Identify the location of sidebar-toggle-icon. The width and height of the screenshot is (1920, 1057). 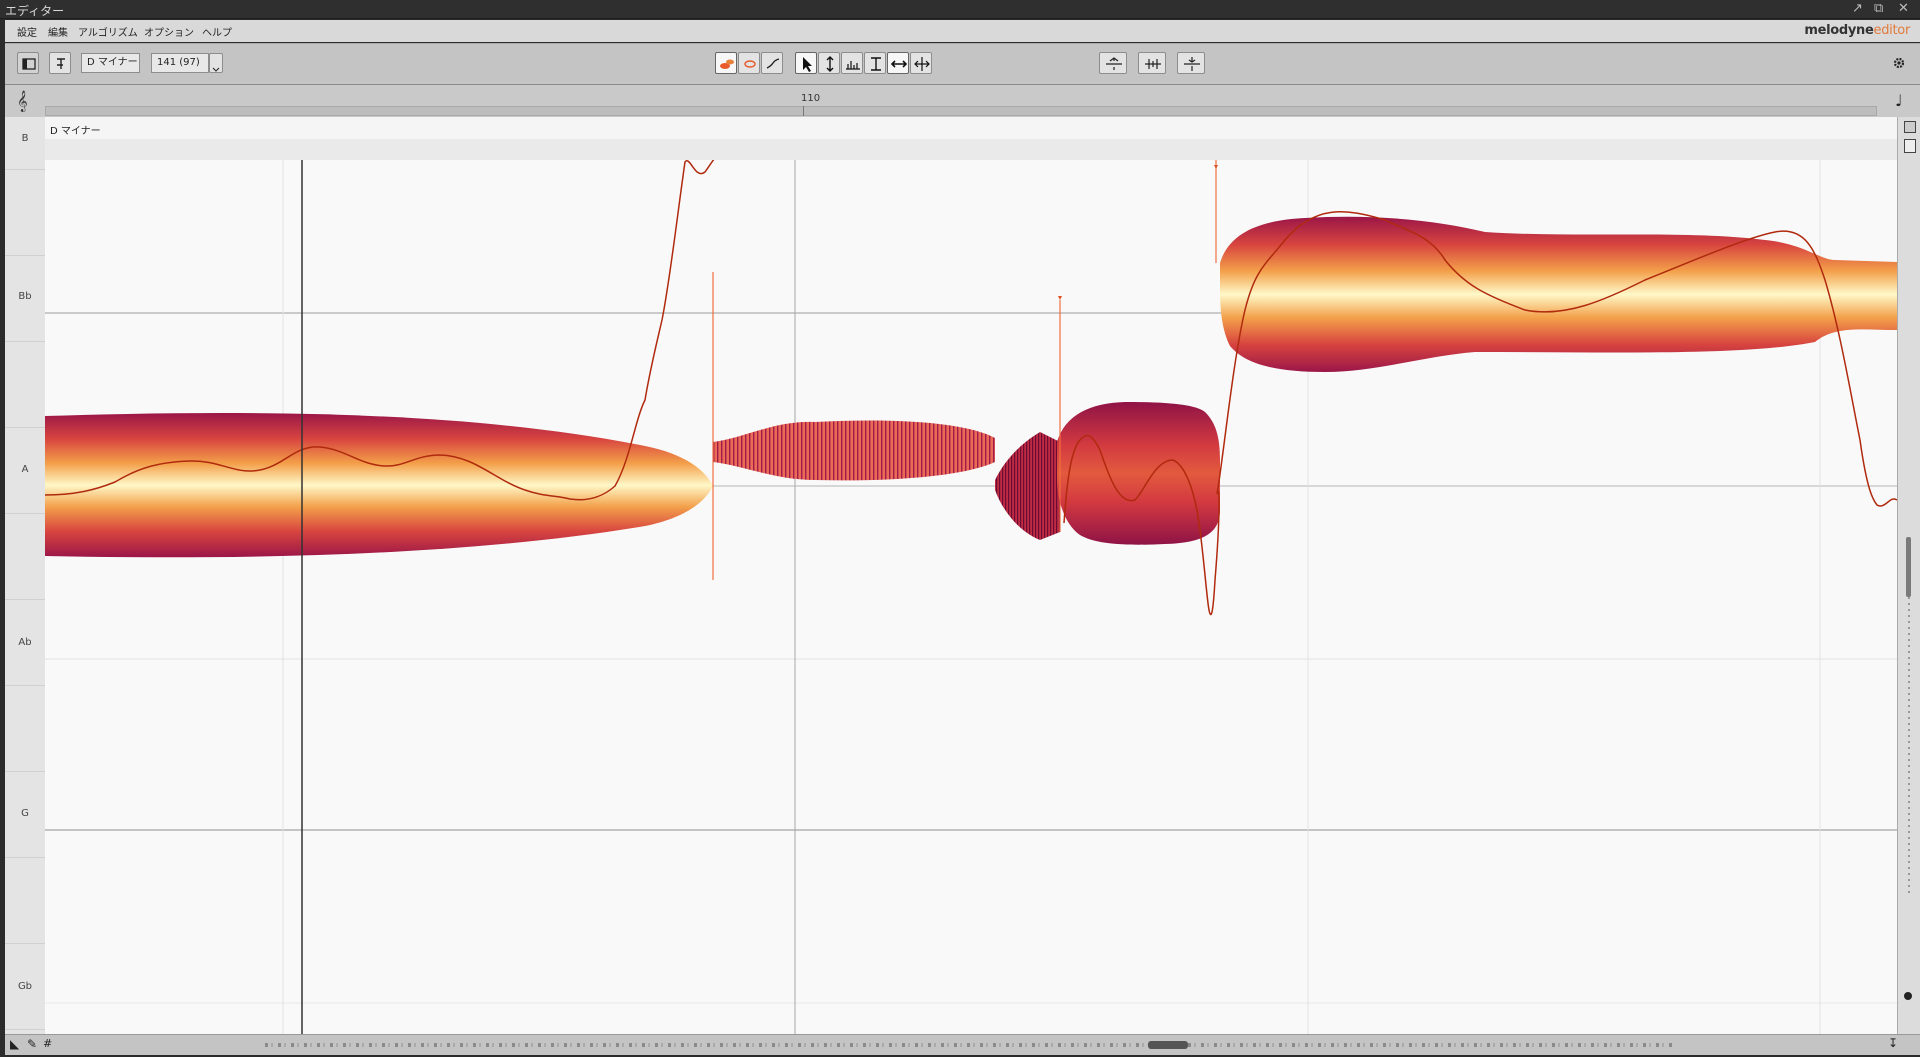
(29, 64).